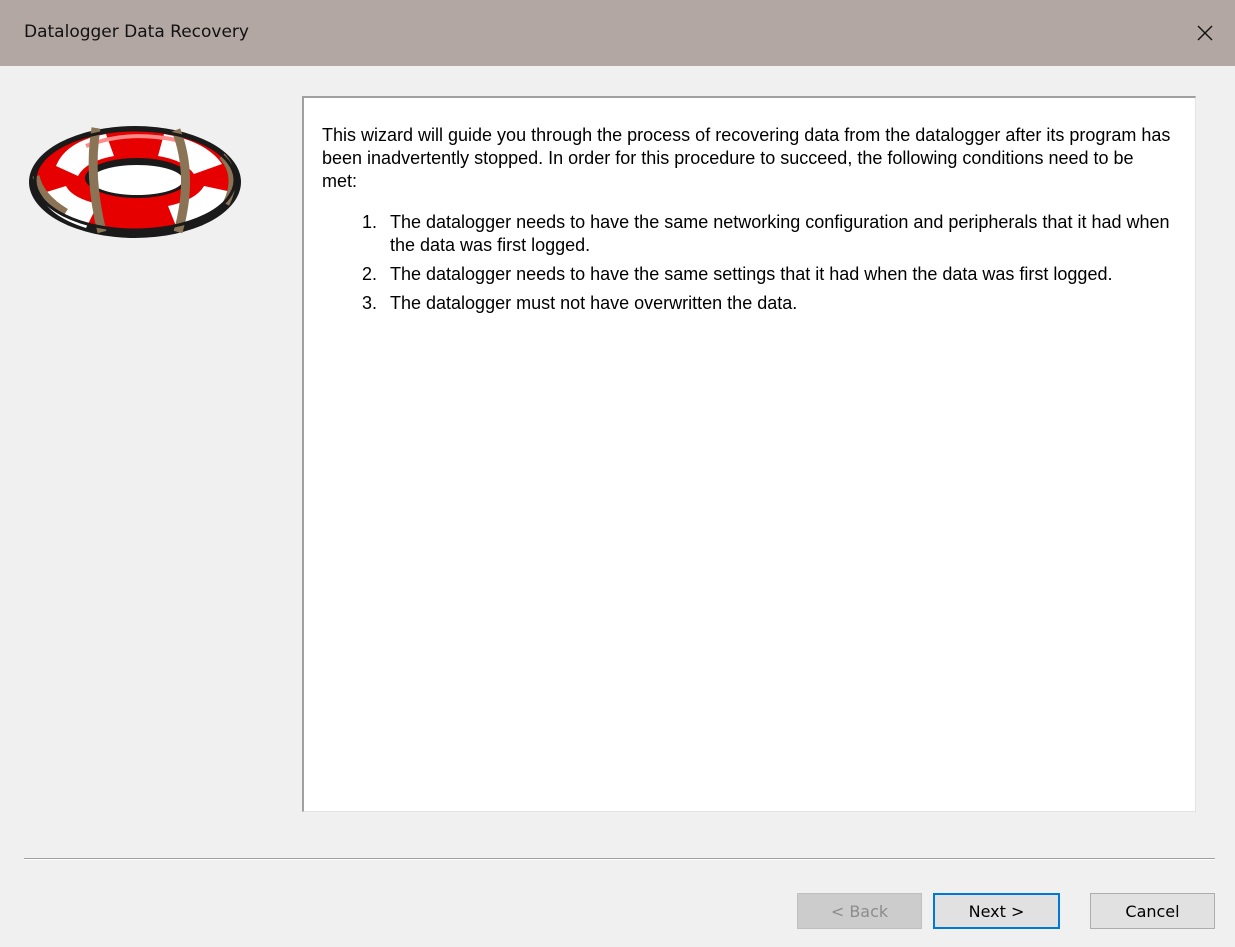  Describe the element at coordinates (617, 33) in the screenshot. I see `title-bar: Datalogger Data Recovery` at that location.